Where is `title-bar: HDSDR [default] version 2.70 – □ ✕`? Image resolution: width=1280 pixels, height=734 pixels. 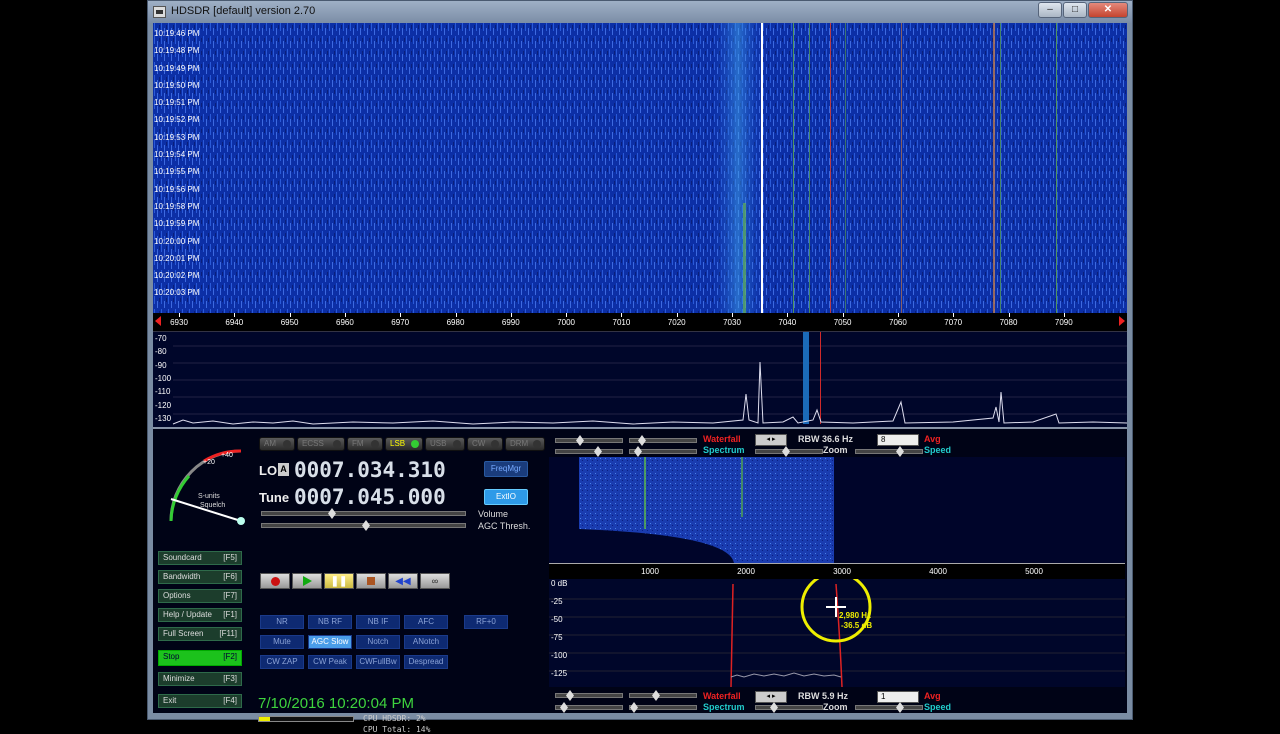 title-bar: HDSDR [default] version 2.70 – □ ✕ is located at coordinates (640, 12).